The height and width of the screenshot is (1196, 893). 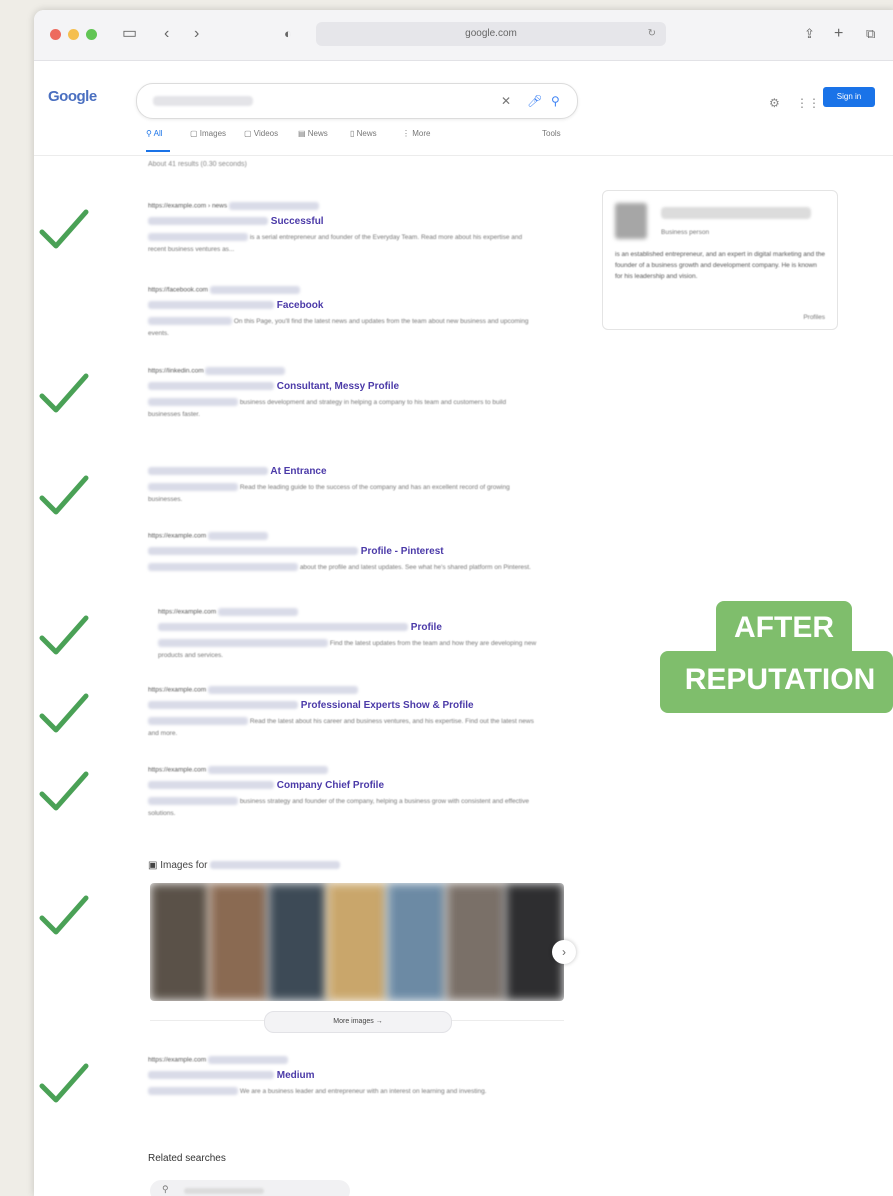 What do you see at coordinates (357, 101) in the screenshot?
I see `search-input: ✕ 🎤︎ ⚲` at bounding box center [357, 101].